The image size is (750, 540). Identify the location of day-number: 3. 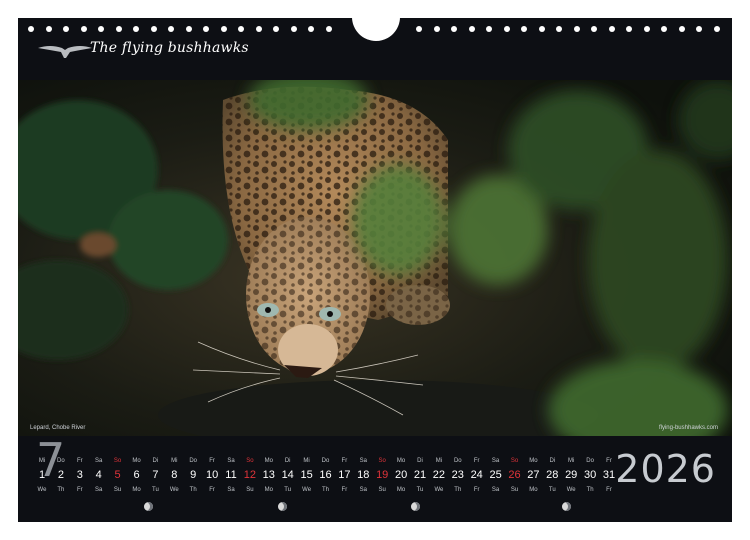
(79, 475).